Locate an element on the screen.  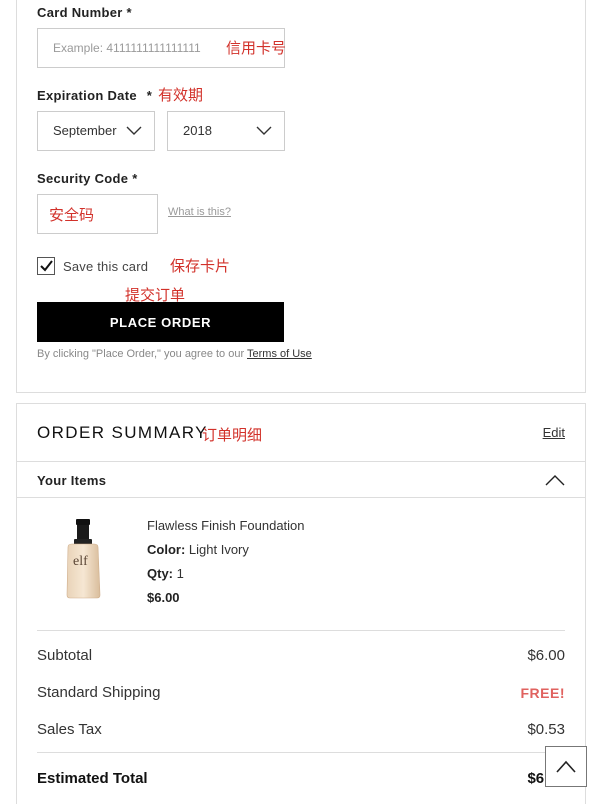
security-code-note: 安全码 is located at coordinates (72, 215).